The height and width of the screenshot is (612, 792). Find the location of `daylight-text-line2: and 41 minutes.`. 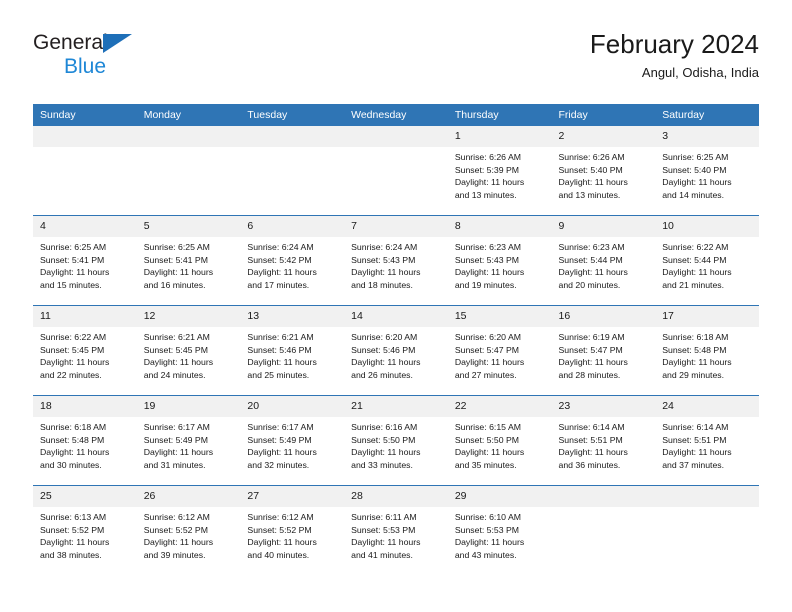

daylight-text-line2: and 41 minutes. is located at coordinates (382, 554).